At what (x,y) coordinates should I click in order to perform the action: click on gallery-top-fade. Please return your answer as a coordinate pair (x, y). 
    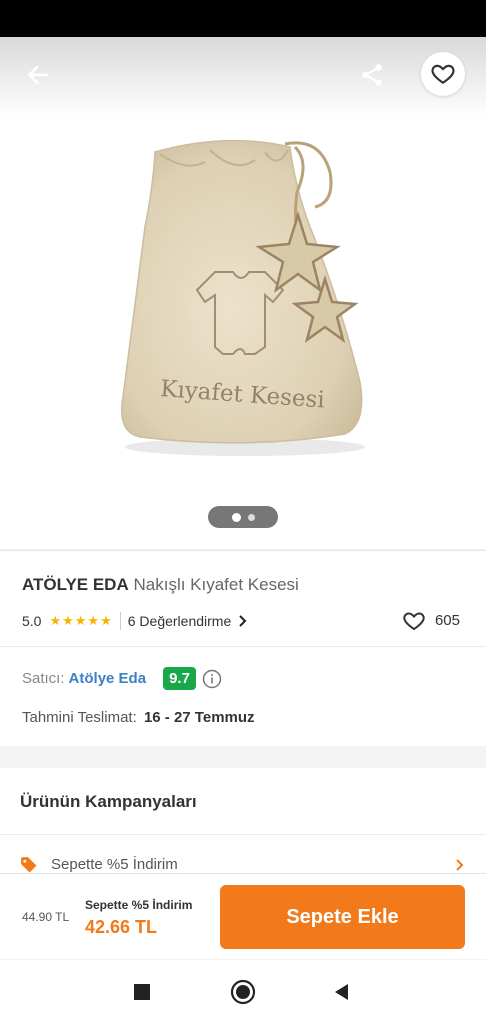
    Looking at the image, I should click on (243, 77).